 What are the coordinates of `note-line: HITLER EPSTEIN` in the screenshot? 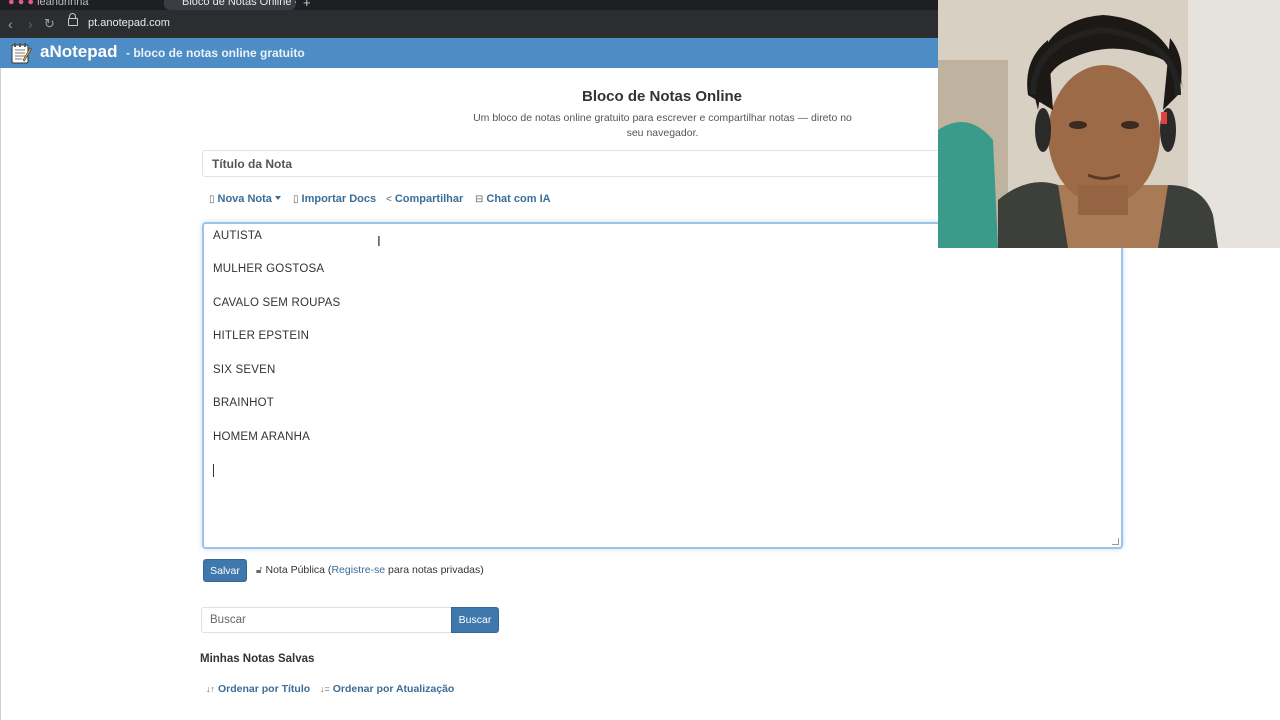 It's located at (261, 336).